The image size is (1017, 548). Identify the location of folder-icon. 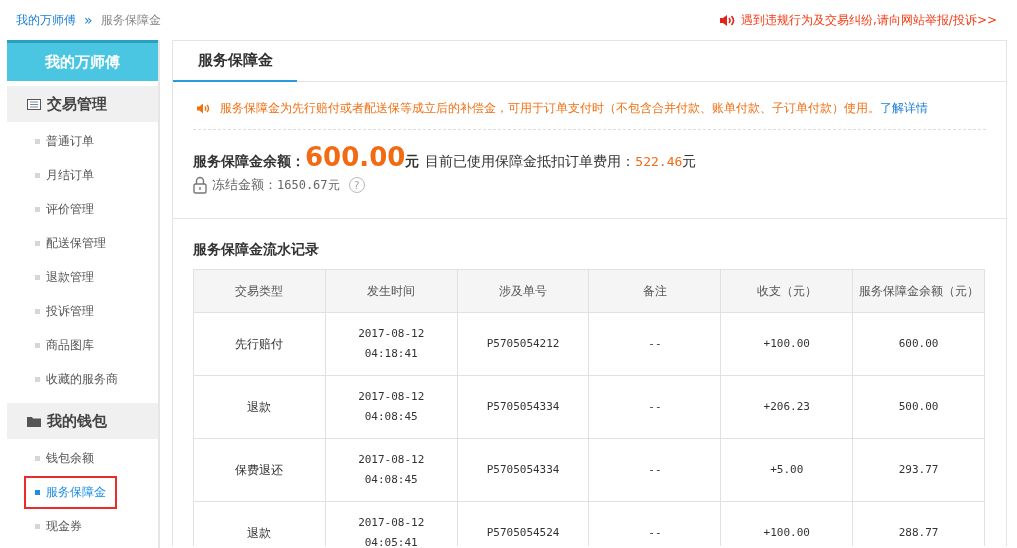
(34, 421).